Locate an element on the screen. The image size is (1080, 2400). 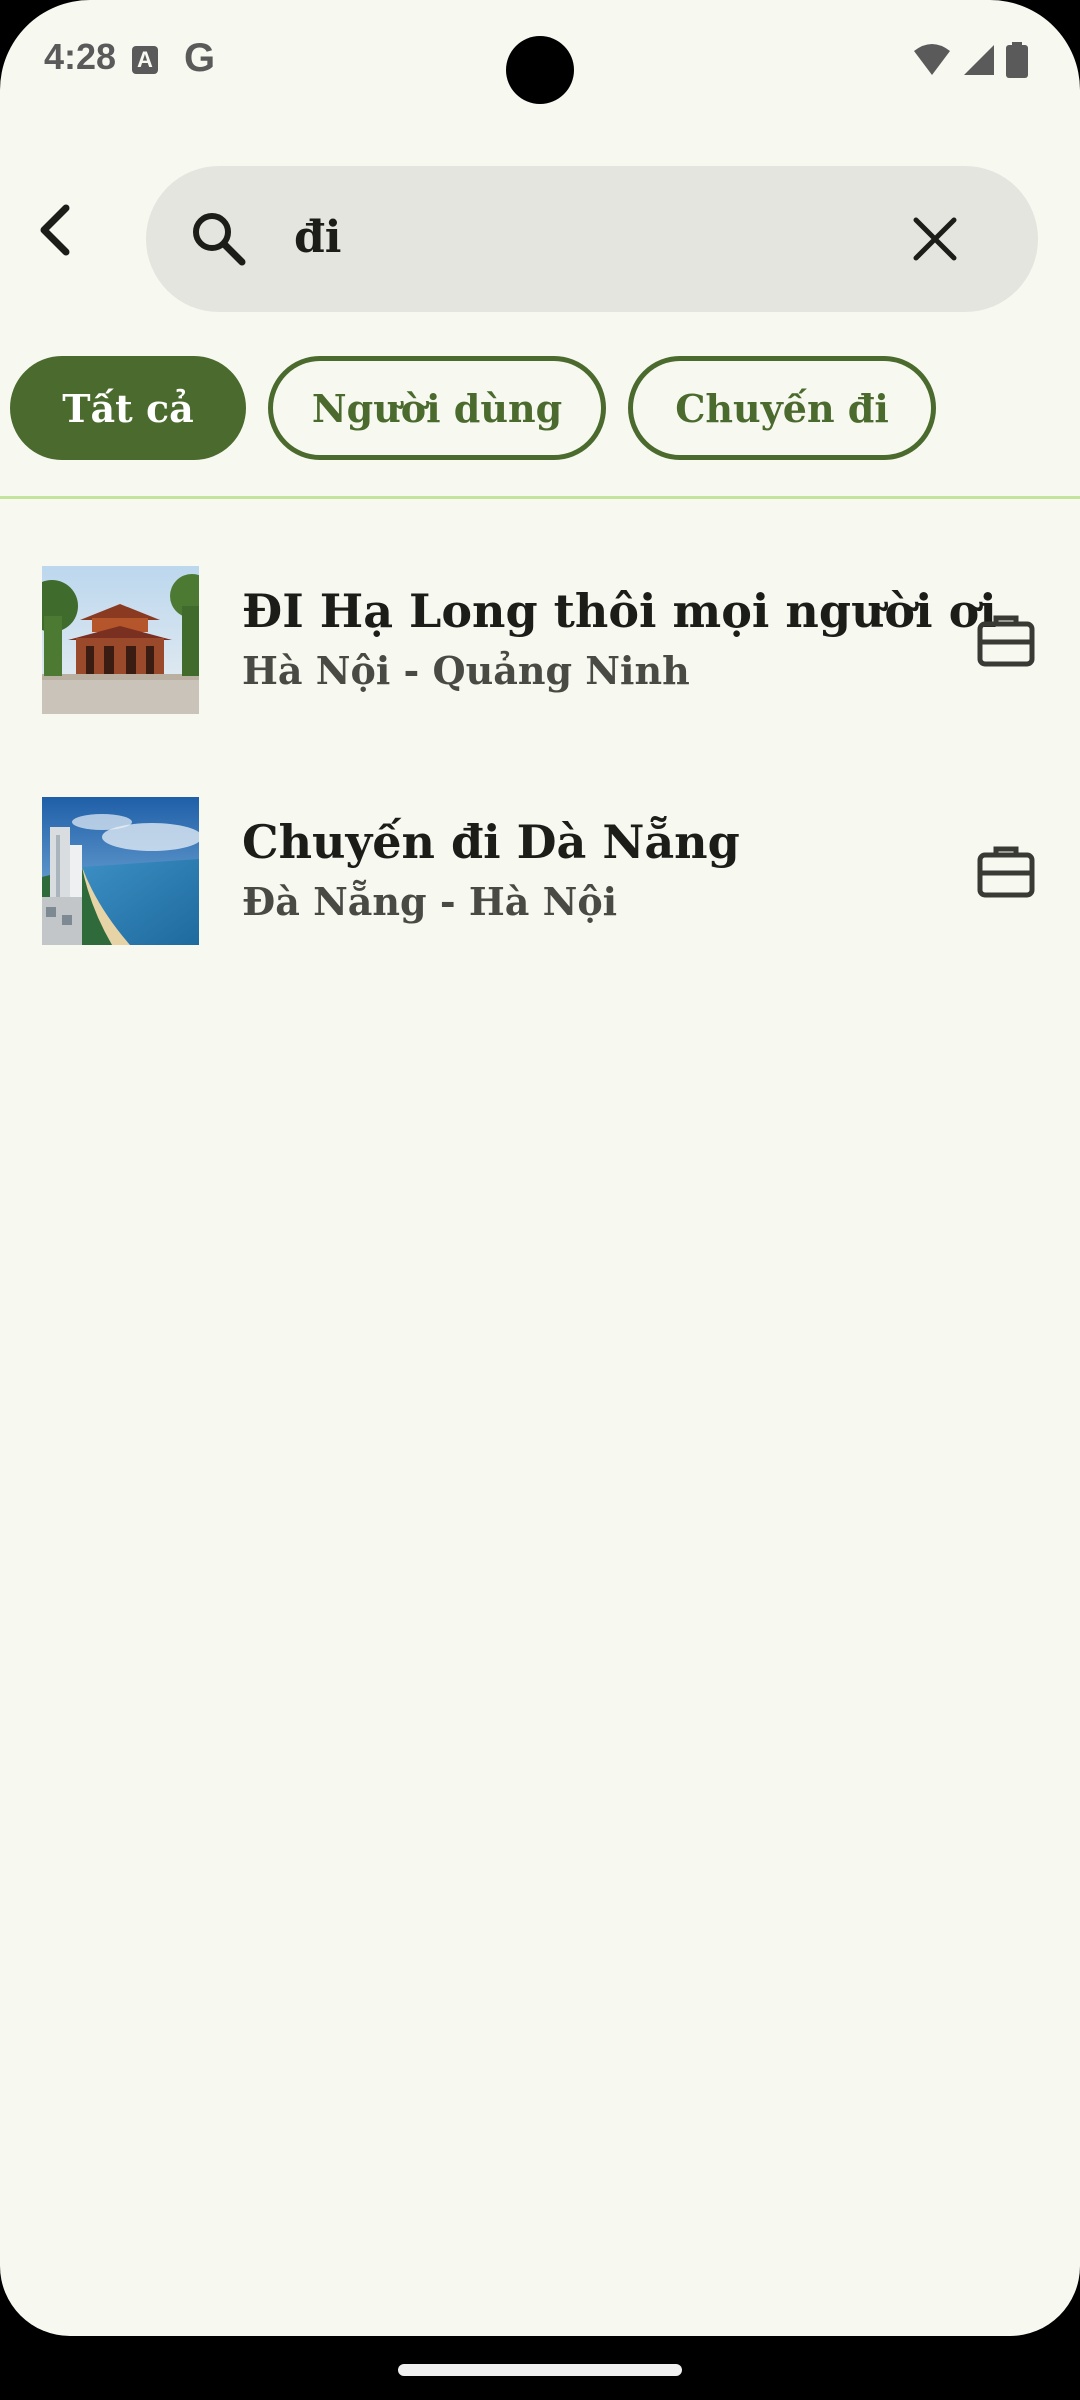
close-icon is located at coordinates (935, 239).